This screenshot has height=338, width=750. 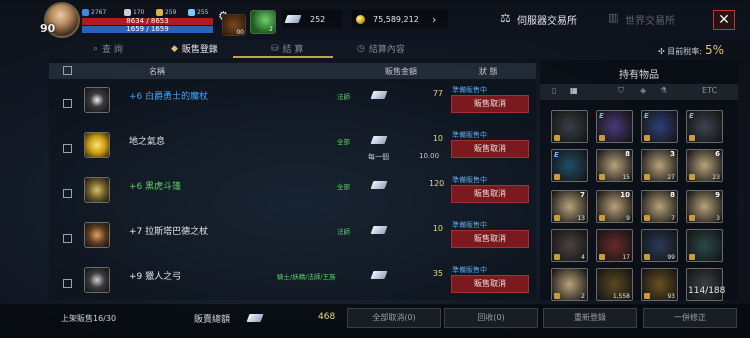 What do you see at coordinates (717, 154) in the screenshot?
I see `slot-quantity: 6` at bounding box center [717, 154].